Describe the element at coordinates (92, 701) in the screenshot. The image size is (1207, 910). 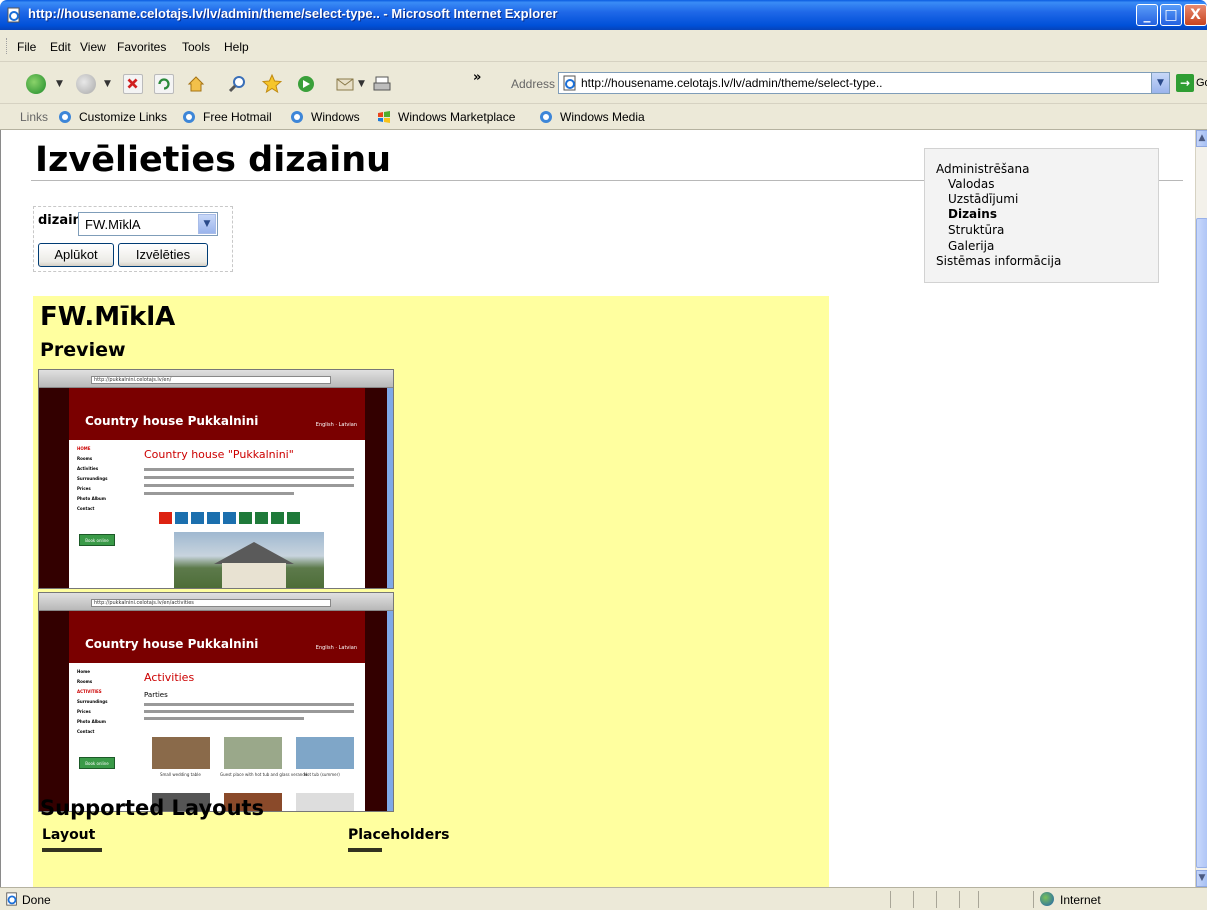
I see `preview-nav-item: Surroundings` at that location.